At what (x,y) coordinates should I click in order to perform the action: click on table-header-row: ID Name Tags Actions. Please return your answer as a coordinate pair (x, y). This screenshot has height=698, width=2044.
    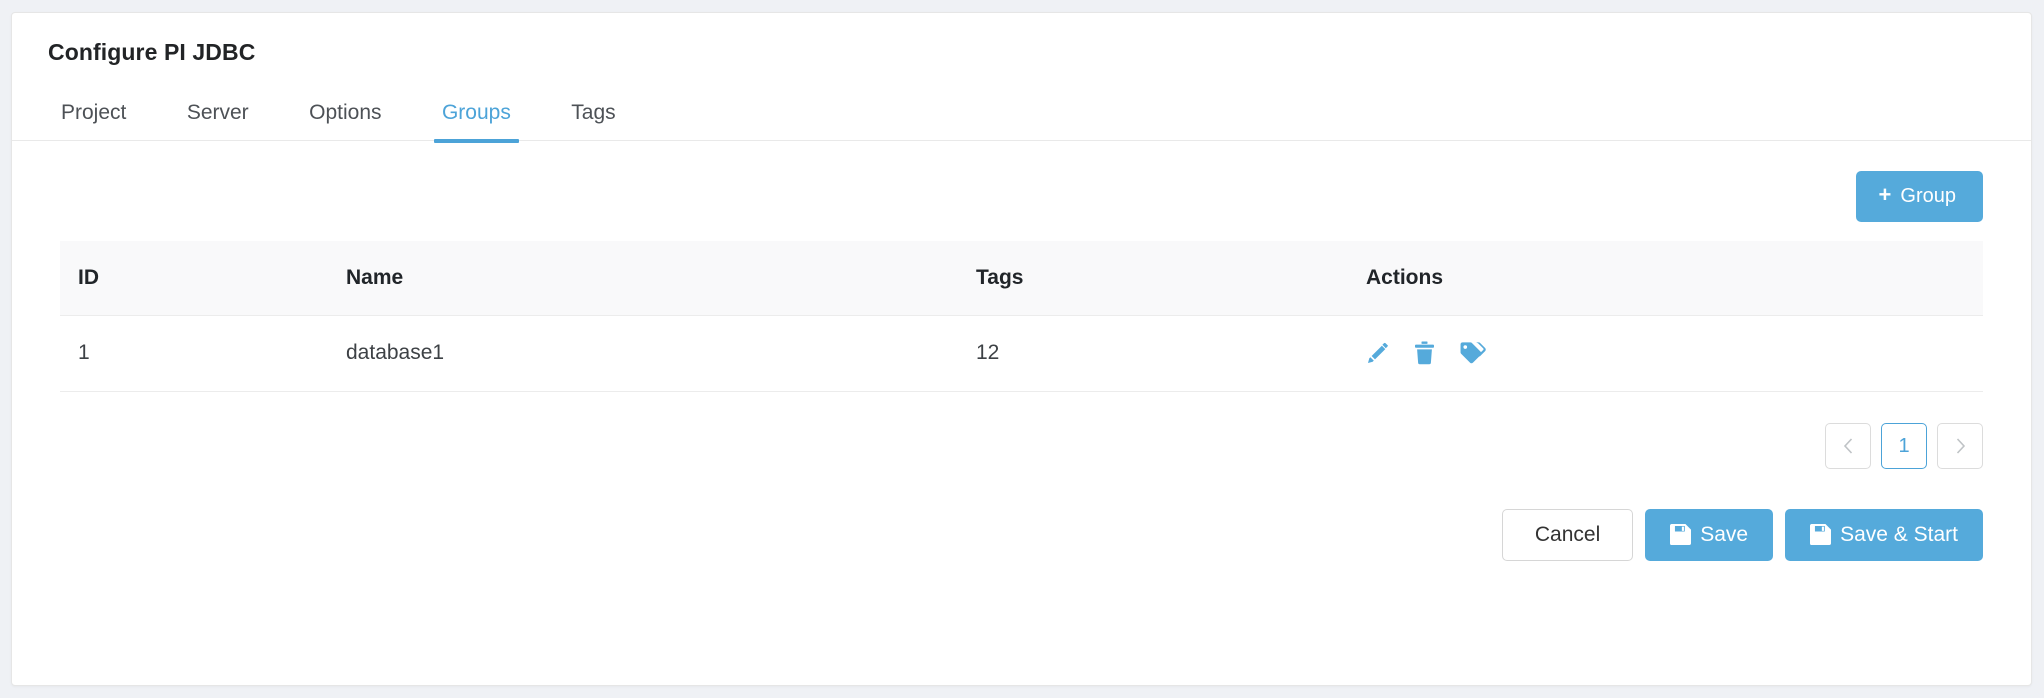
    Looking at the image, I should click on (1021, 278).